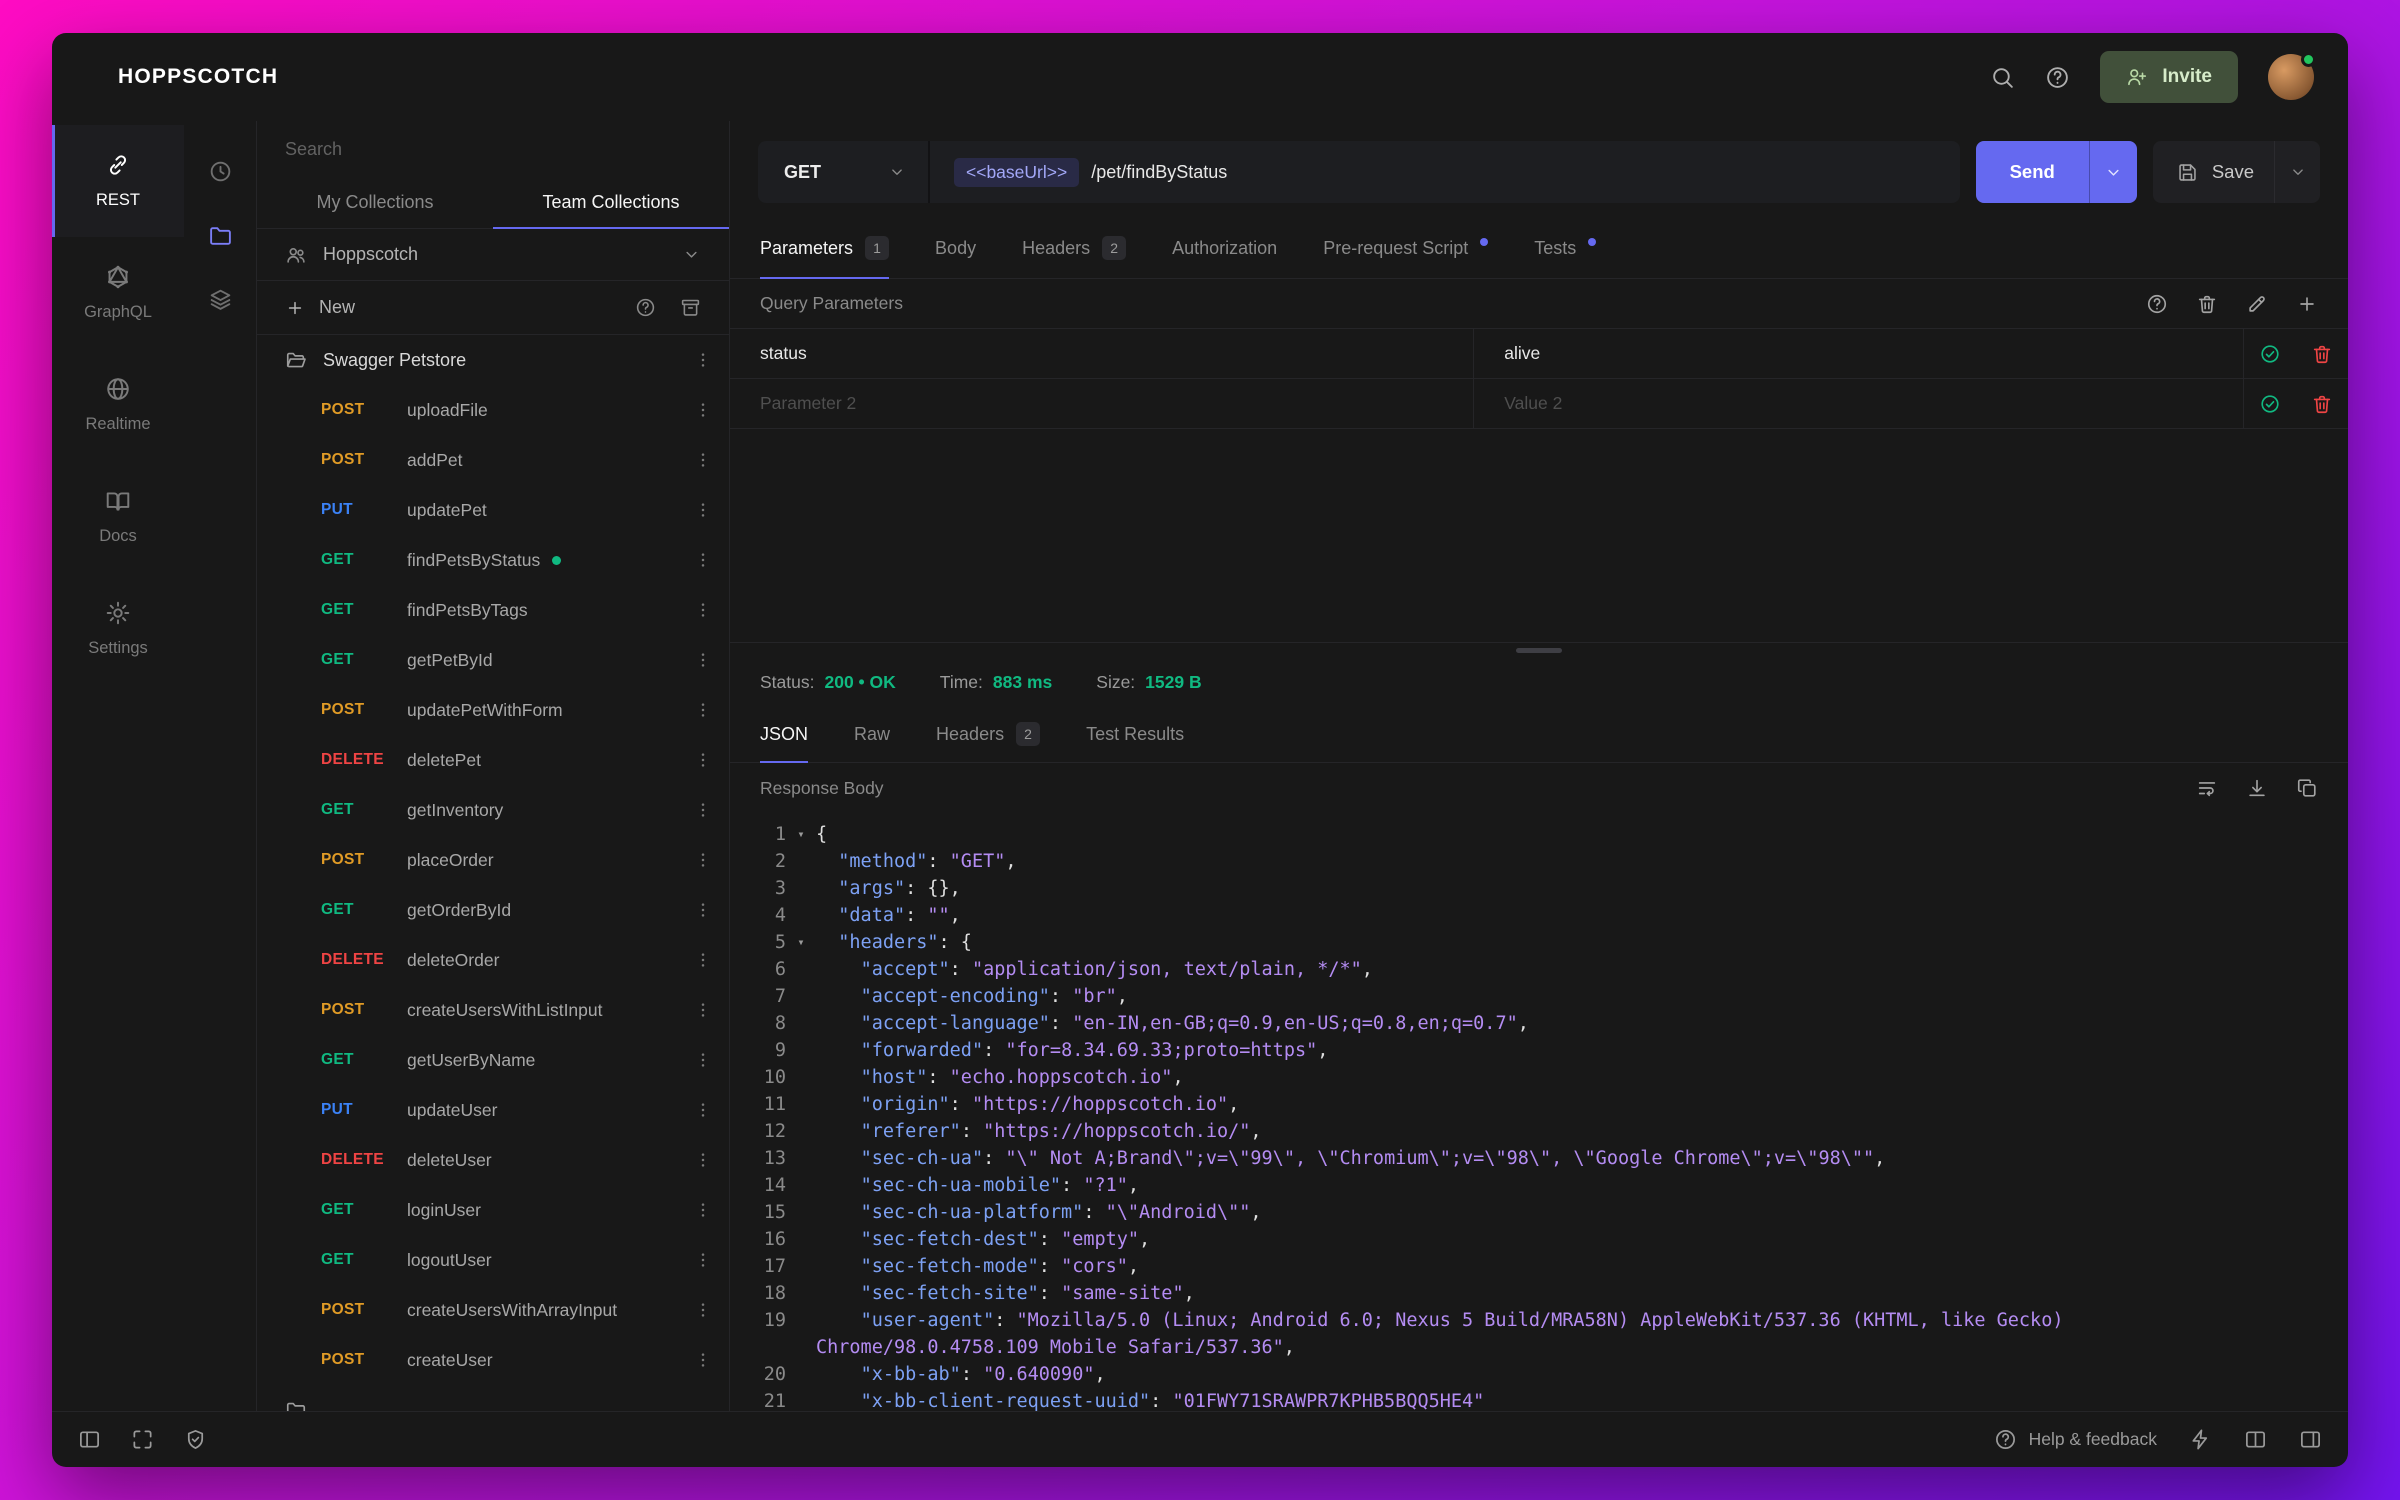 The image size is (2400, 1500). What do you see at coordinates (645, 307) in the screenshot?
I see `collections-help-button` at bounding box center [645, 307].